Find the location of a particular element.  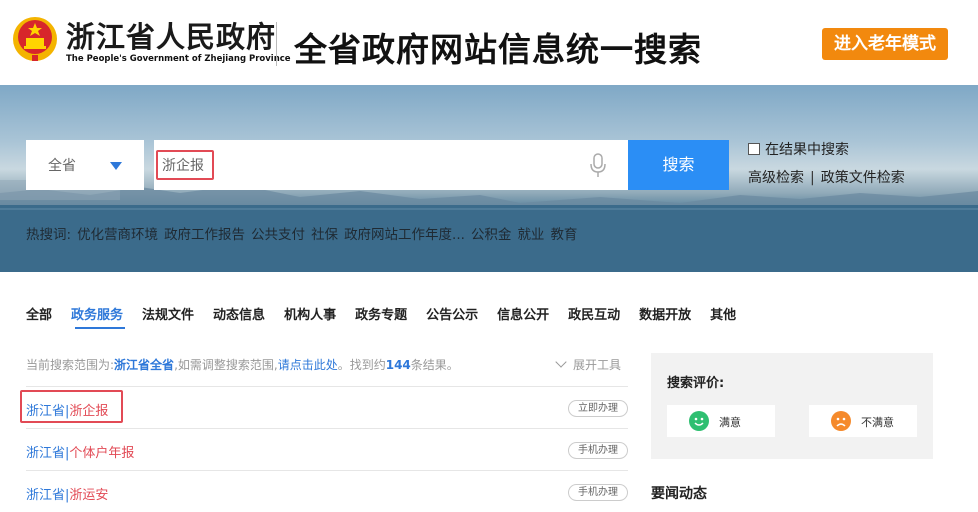

chevron-down-icon is located at coordinates (561, 362).